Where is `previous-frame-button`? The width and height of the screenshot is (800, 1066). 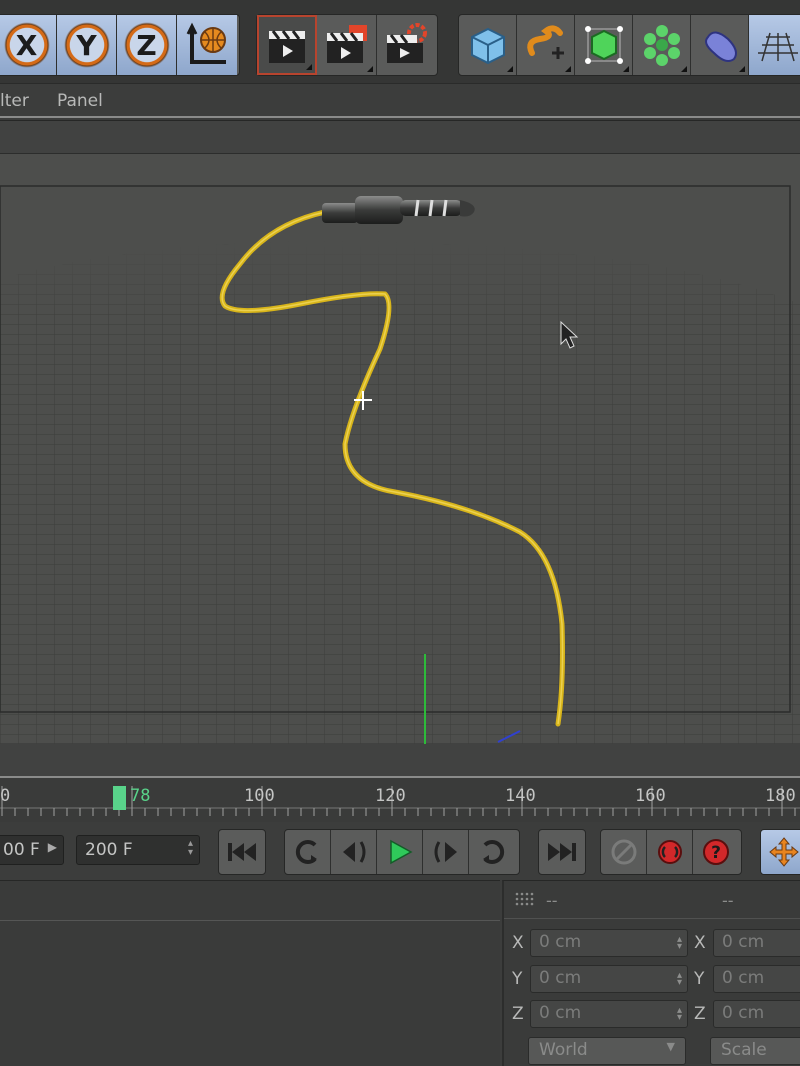
previous-frame-button is located at coordinates (354, 852).